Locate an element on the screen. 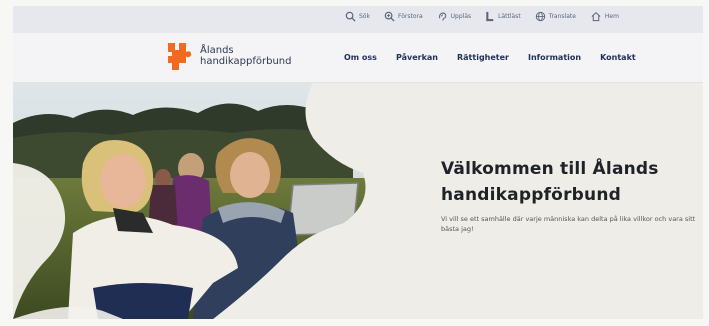 Image resolution: width=709 pixels, height=326 pixels. util-easy-read: Lättläst is located at coordinates (503, 16).